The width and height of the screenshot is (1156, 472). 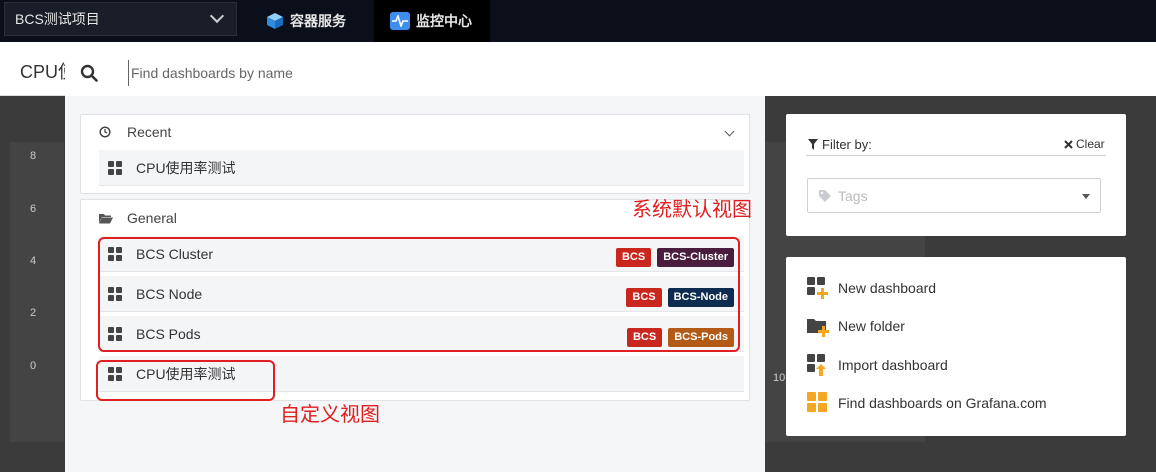 What do you see at coordinates (813, 144) in the screenshot?
I see `filter-icon` at bounding box center [813, 144].